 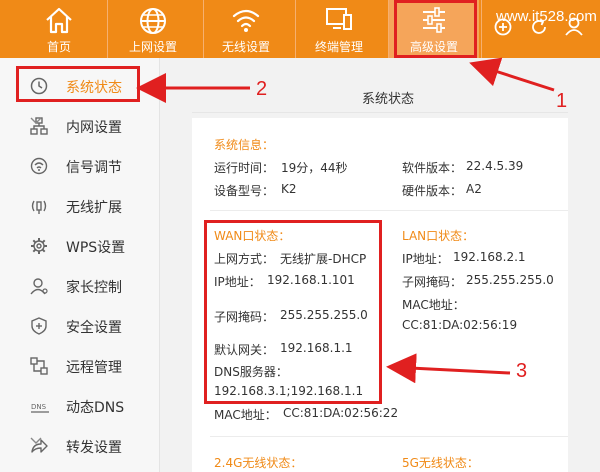 I want to click on annotation-number-2: 2, so click(x=262, y=89).